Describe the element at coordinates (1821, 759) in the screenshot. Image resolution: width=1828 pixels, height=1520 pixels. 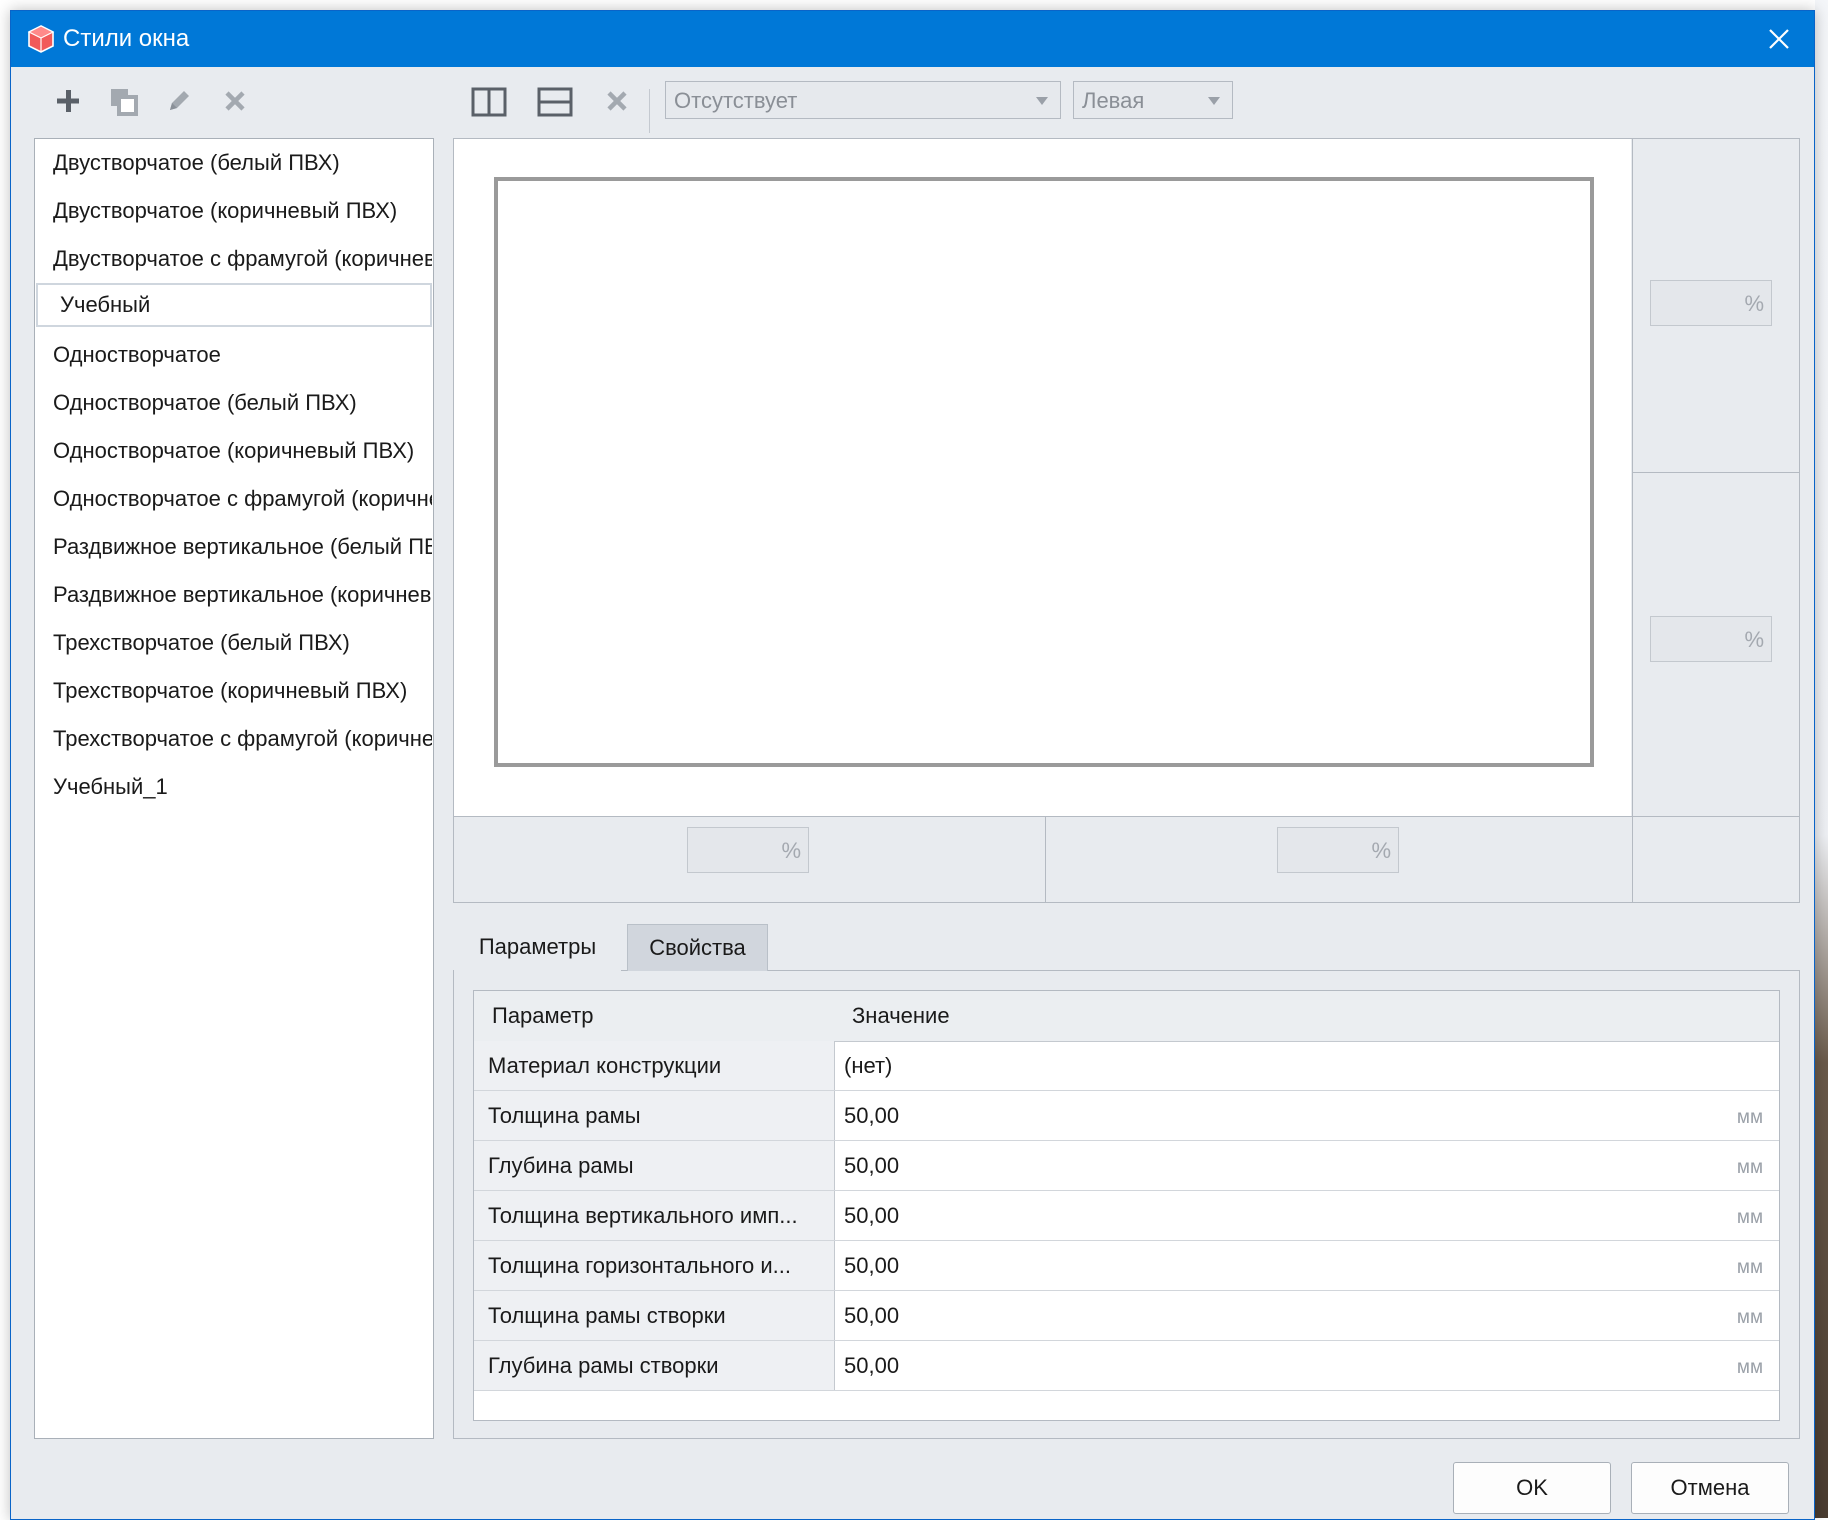
I see `background-viewport` at that location.